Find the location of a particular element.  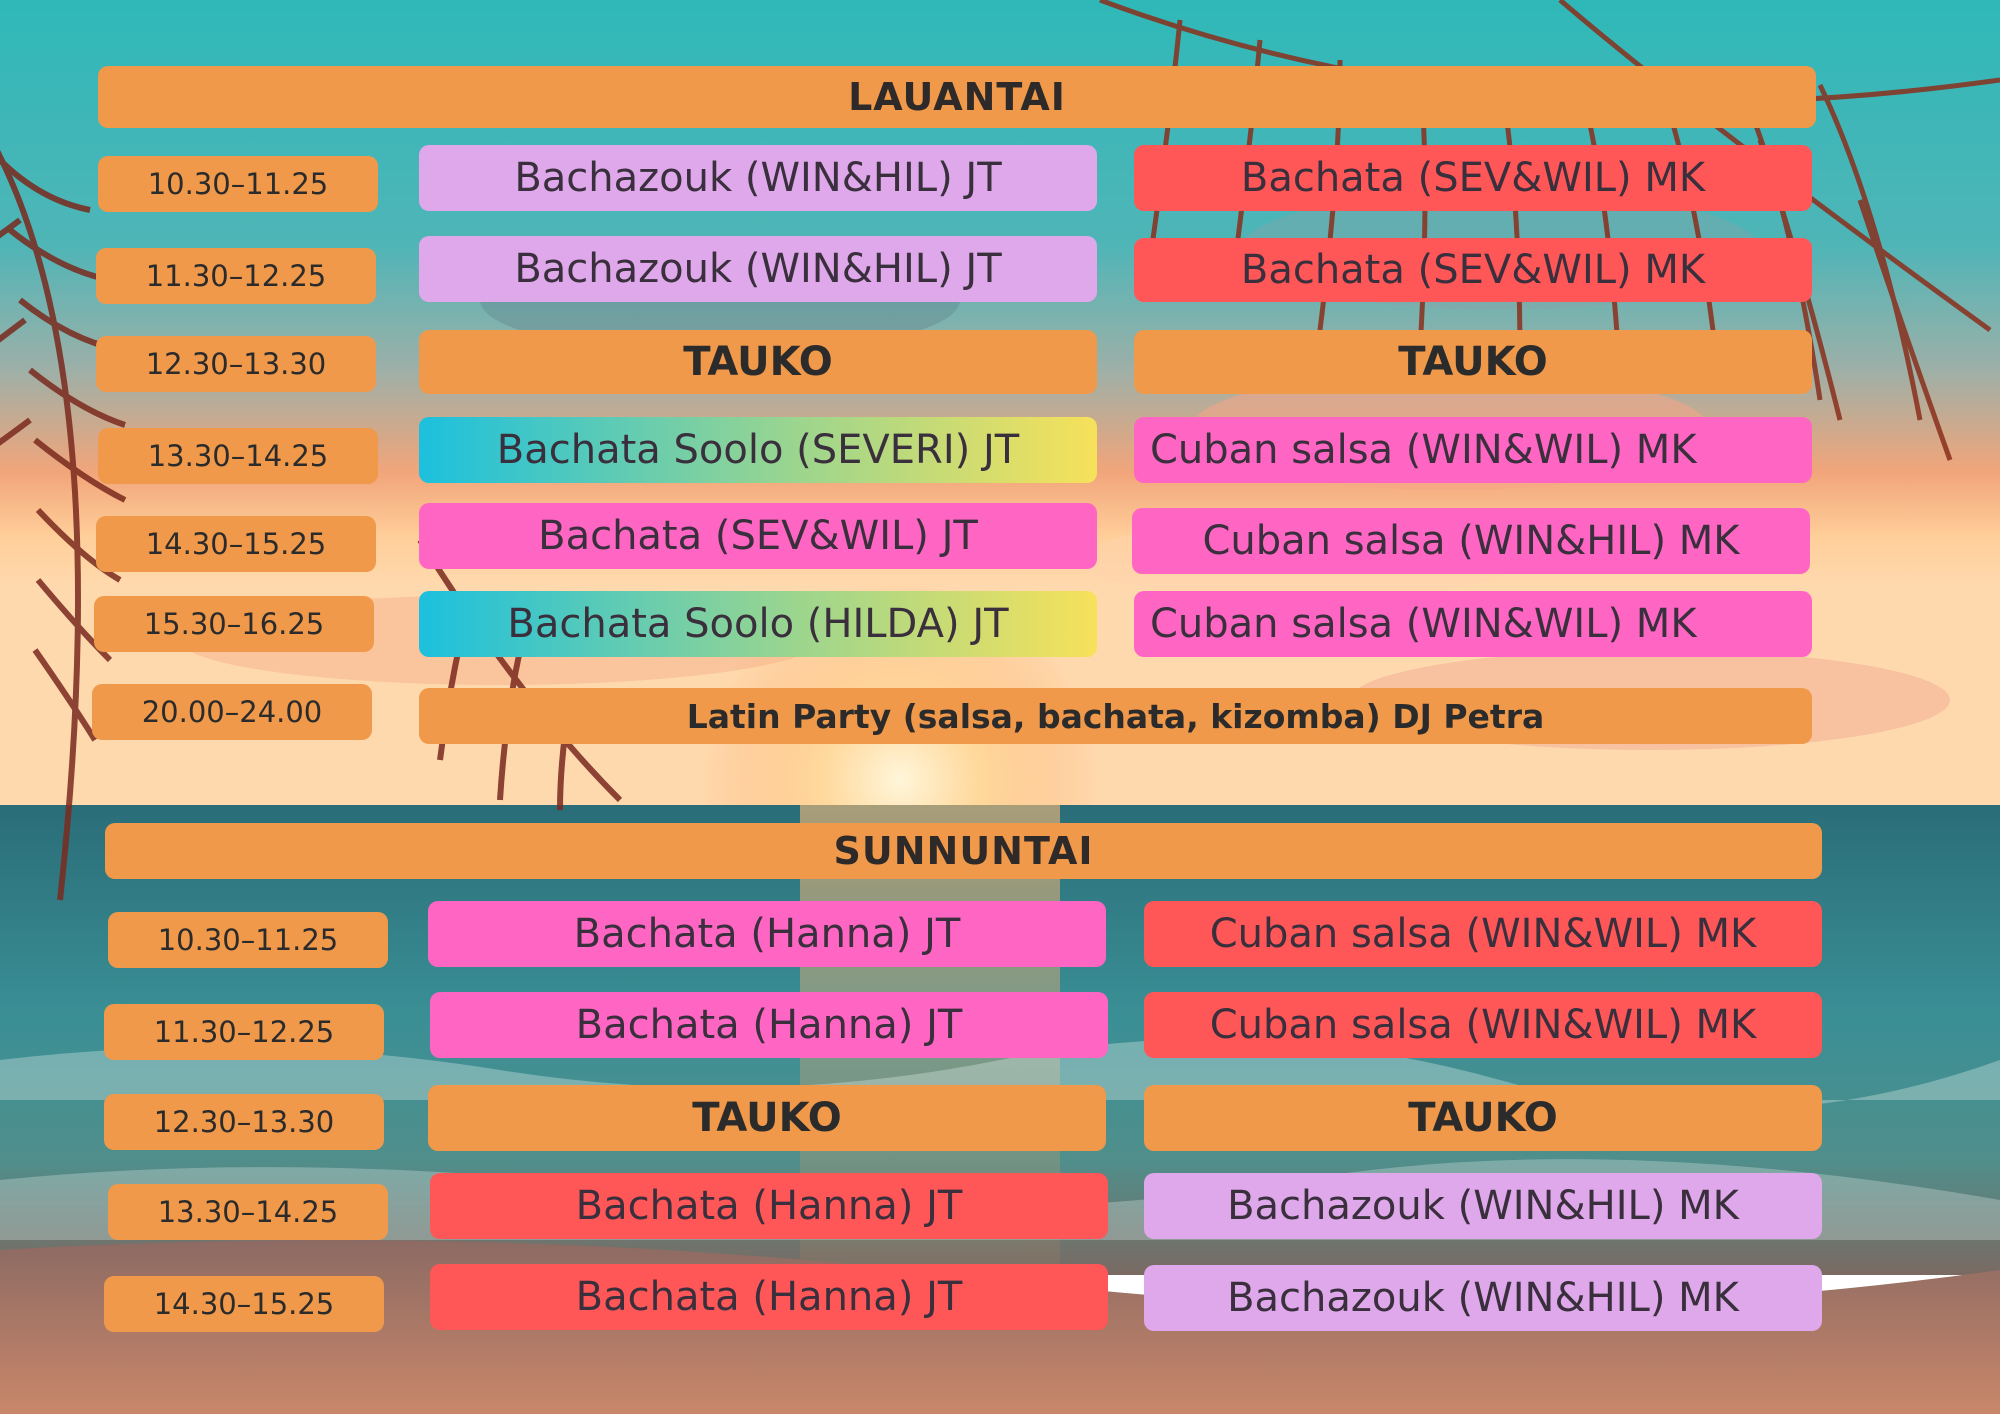

sunday-time-2: 11.30–12.25 is located at coordinates (244, 1032).